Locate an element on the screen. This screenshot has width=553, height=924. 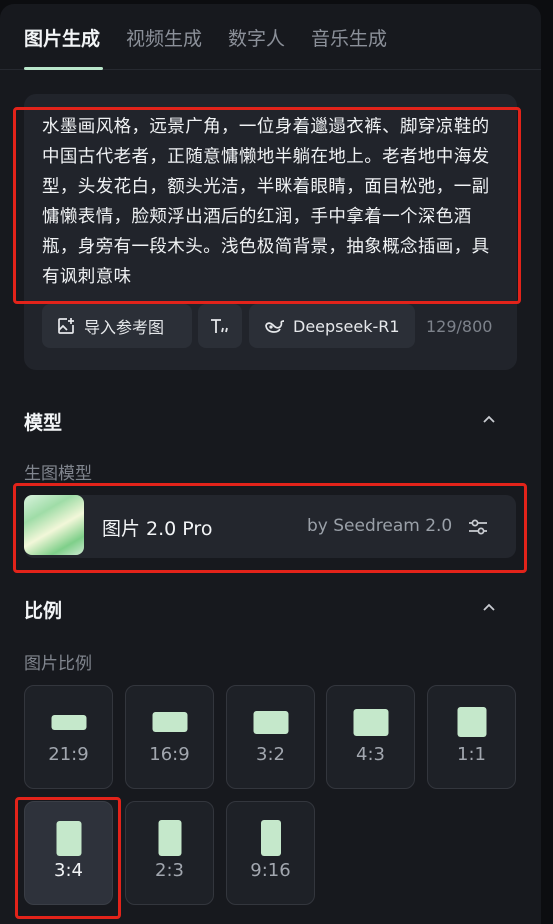
model-provider: by Seedream 2.0 is located at coordinates (380, 526).